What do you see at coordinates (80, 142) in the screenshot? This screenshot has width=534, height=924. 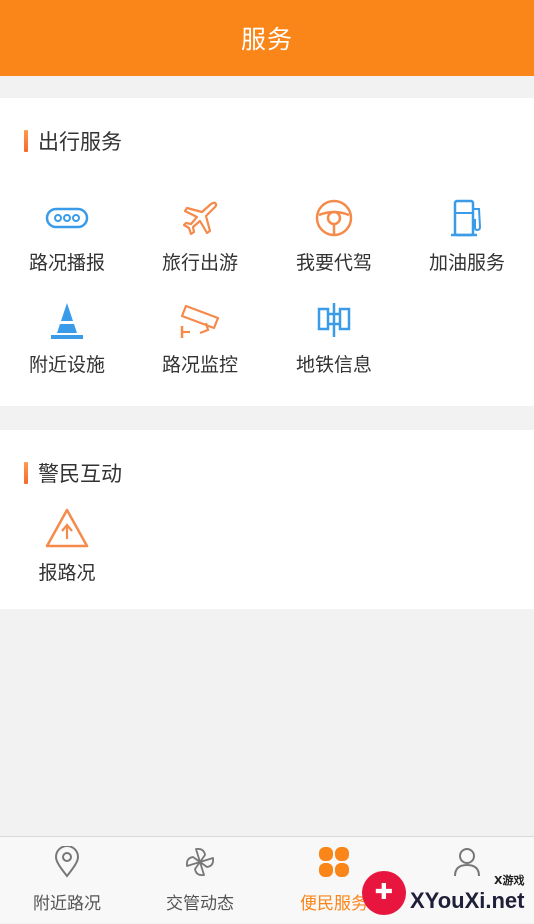 I see `section-title: 出行服务` at bounding box center [80, 142].